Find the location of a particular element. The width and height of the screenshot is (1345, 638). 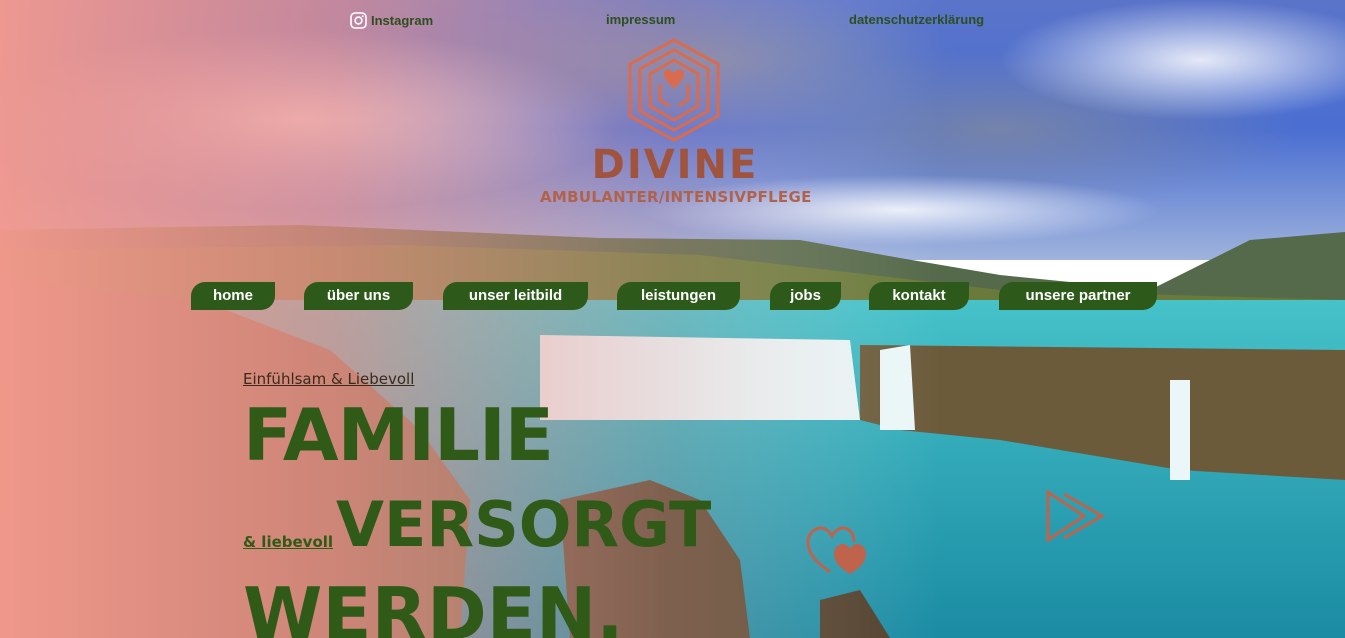

hero-headline-line3: WERDEN. is located at coordinates (433, 605).